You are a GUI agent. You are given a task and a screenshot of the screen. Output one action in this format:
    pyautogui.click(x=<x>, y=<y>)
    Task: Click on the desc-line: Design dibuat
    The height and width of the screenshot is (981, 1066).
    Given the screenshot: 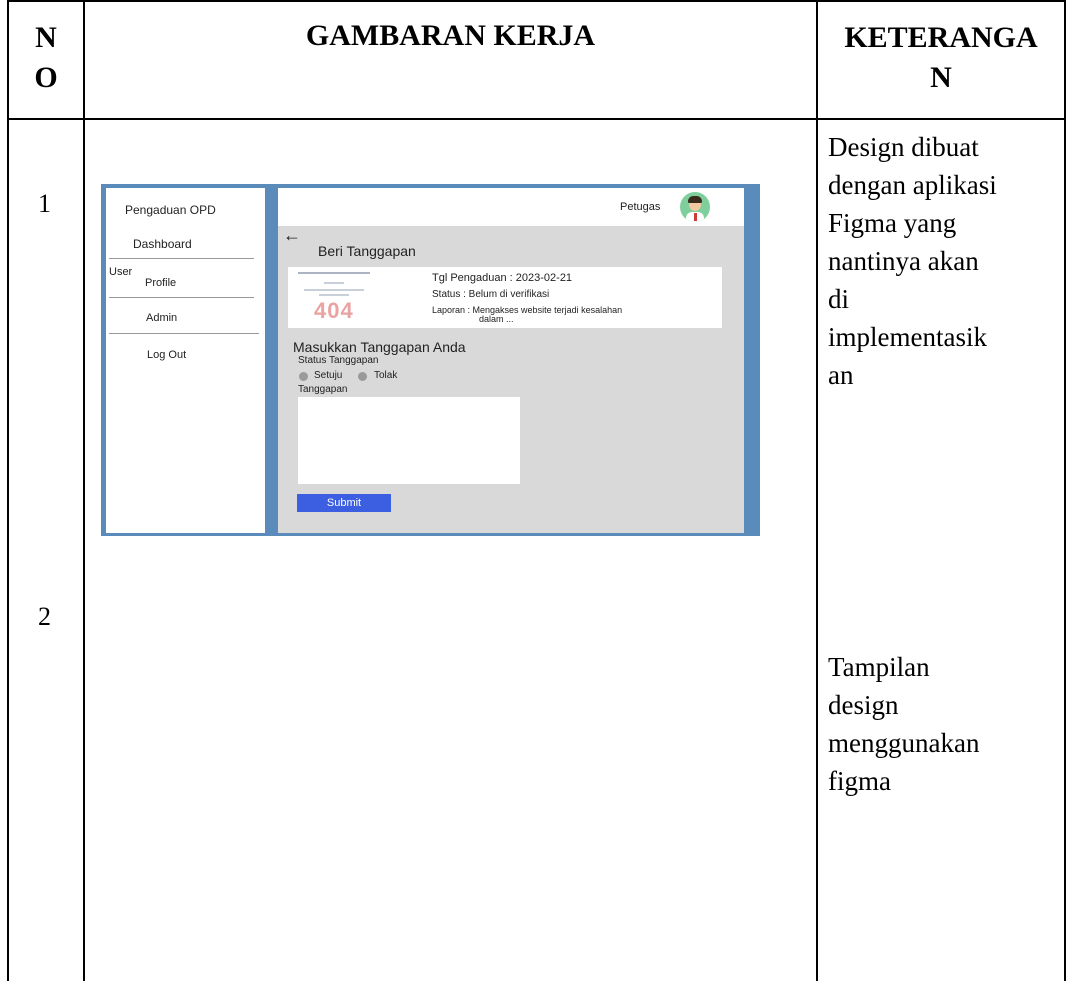 What is the action you would take?
    pyautogui.click(x=903, y=147)
    